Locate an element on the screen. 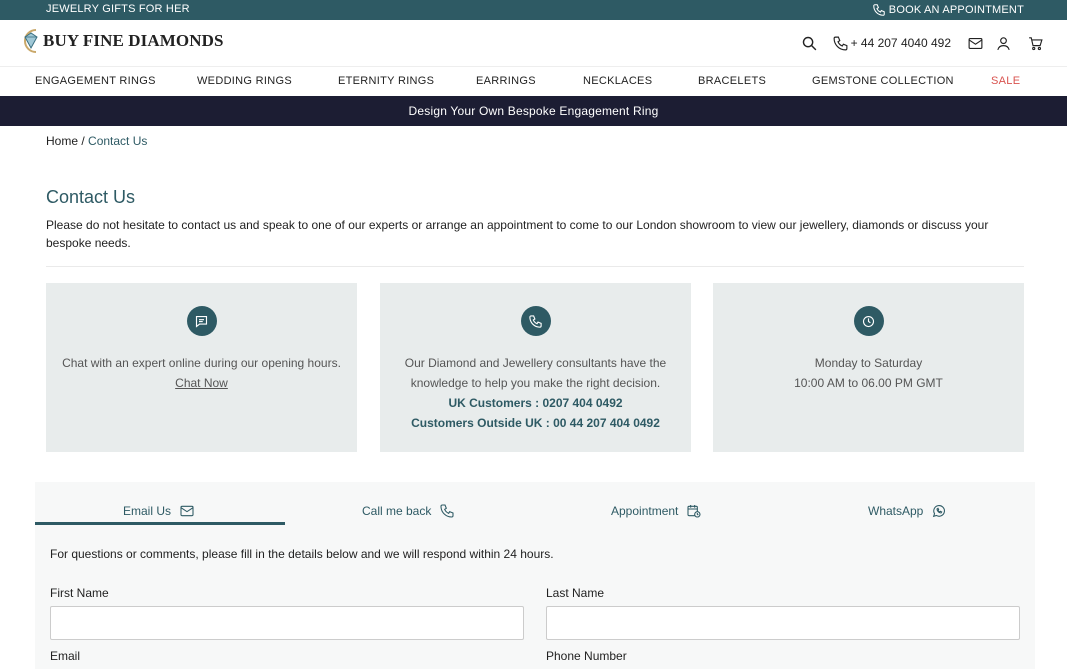 Image resolution: width=1067 pixels, height=669 pixels. nav-necklaces: NECKLACES is located at coordinates (617, 81).